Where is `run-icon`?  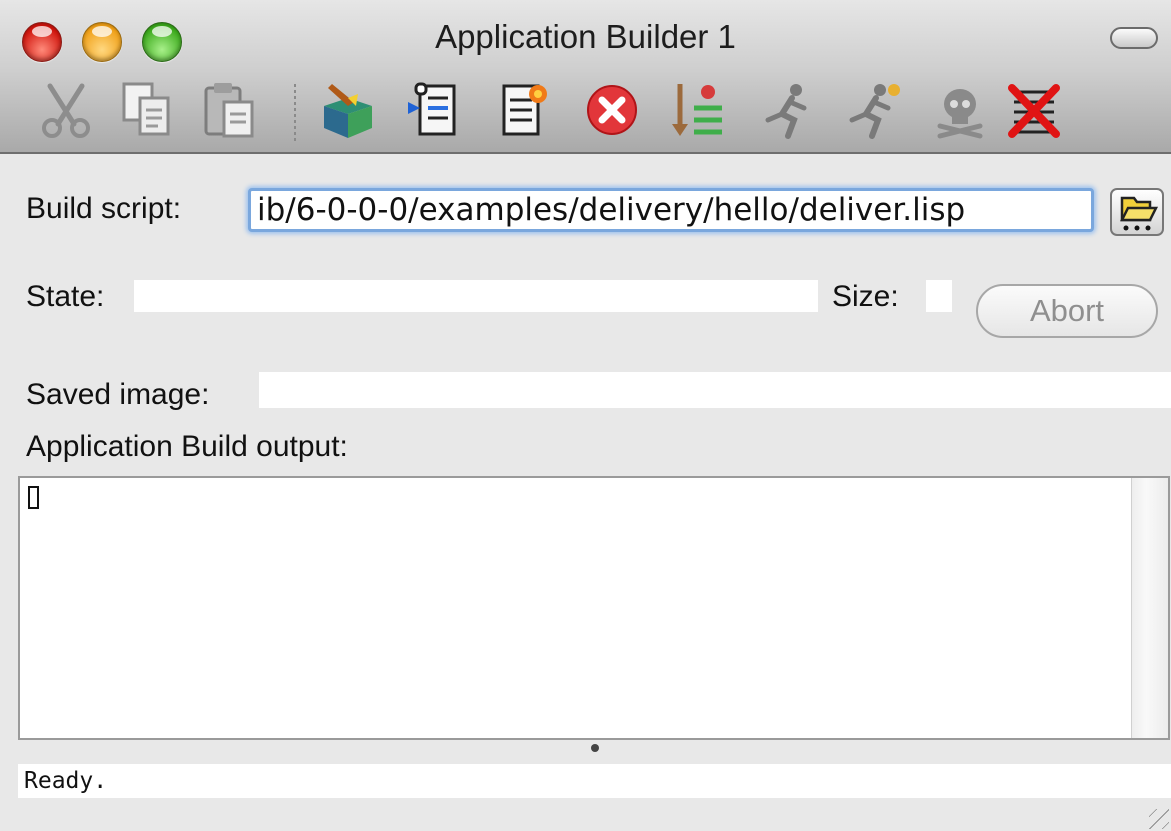
run-icon is located at coordinates (788, 110).